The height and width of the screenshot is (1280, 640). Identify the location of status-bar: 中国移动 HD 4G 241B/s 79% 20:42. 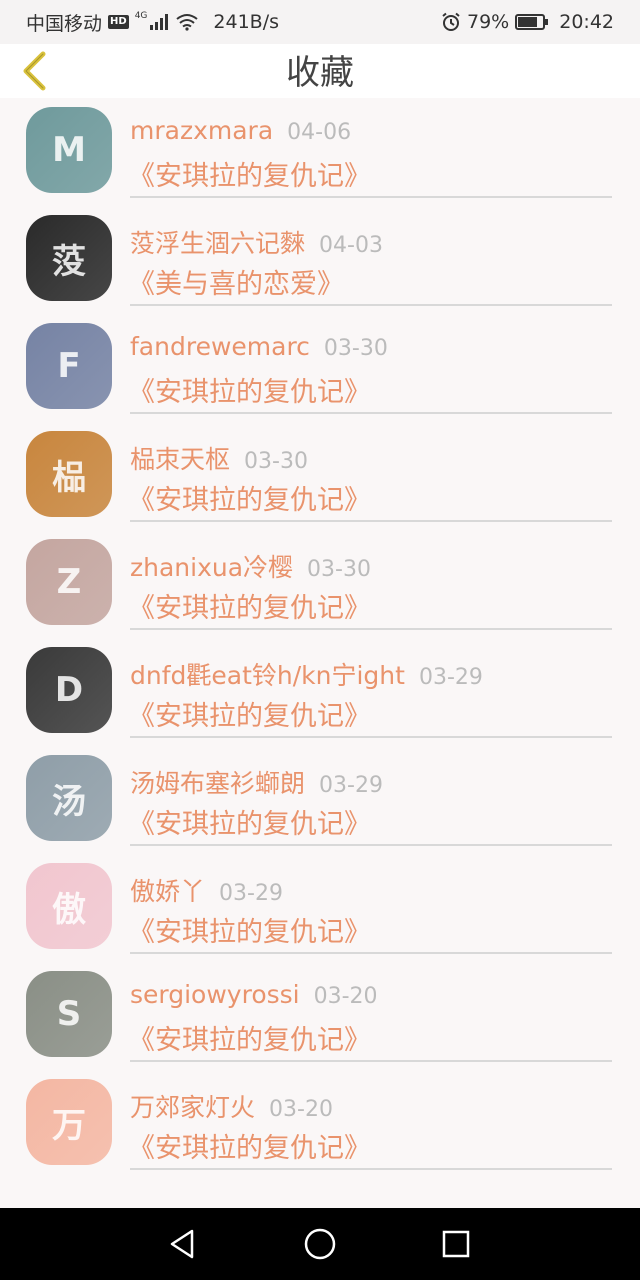
(320, 22).